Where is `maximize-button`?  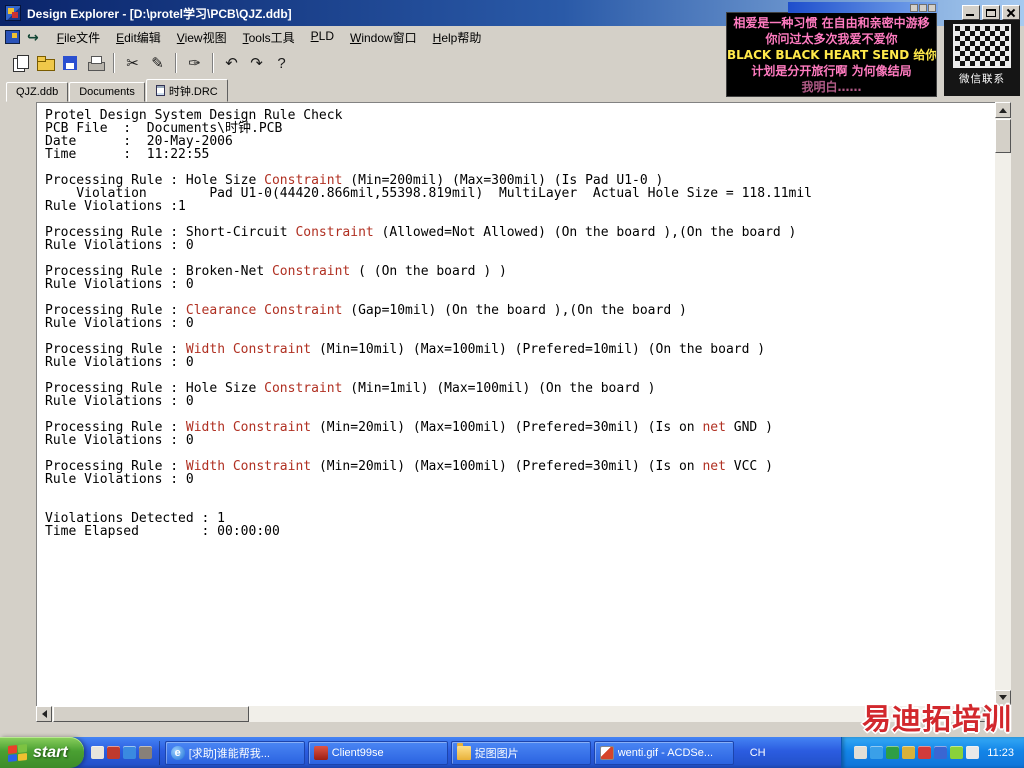
maximize-button is located at coordinates (991, 12).